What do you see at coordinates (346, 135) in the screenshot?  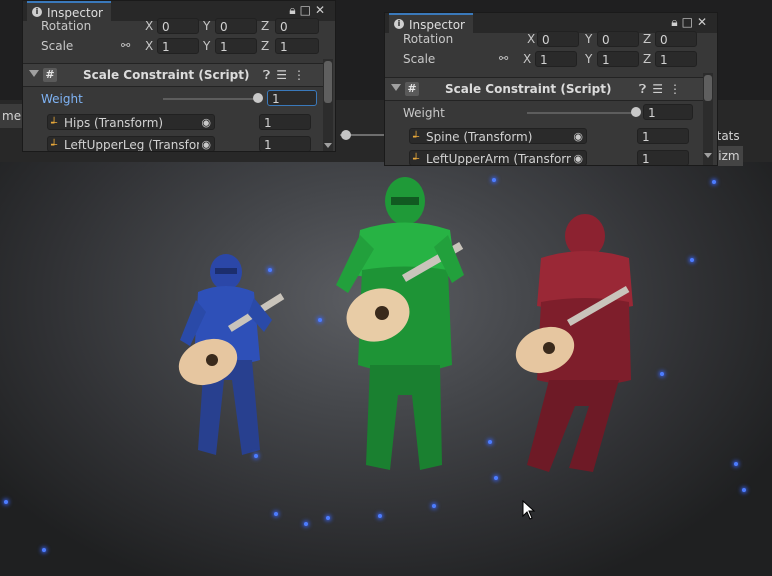 I see `scene-toolbar-slider-knob` at bounding box center [346, 135].